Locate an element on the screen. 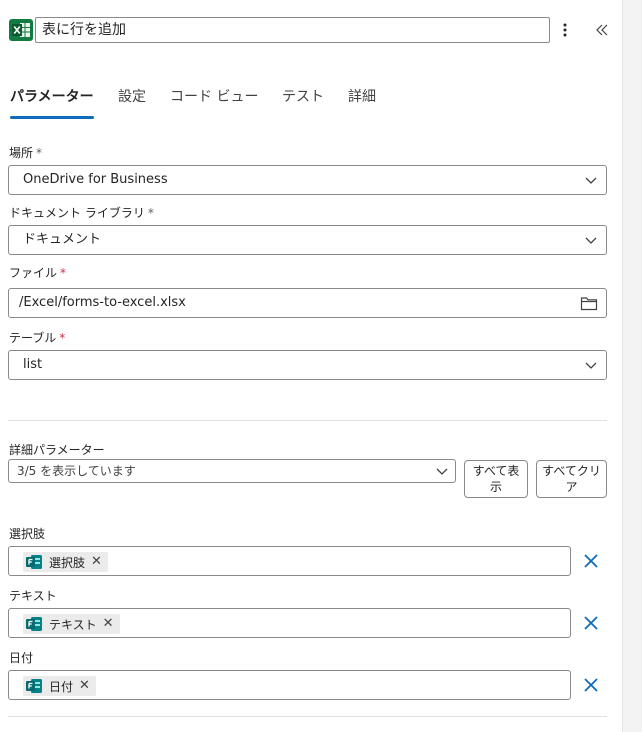 The width and height of the screenshot is (642, 732). show-all-button: すべて表示 is located at coordinates (496, 479).